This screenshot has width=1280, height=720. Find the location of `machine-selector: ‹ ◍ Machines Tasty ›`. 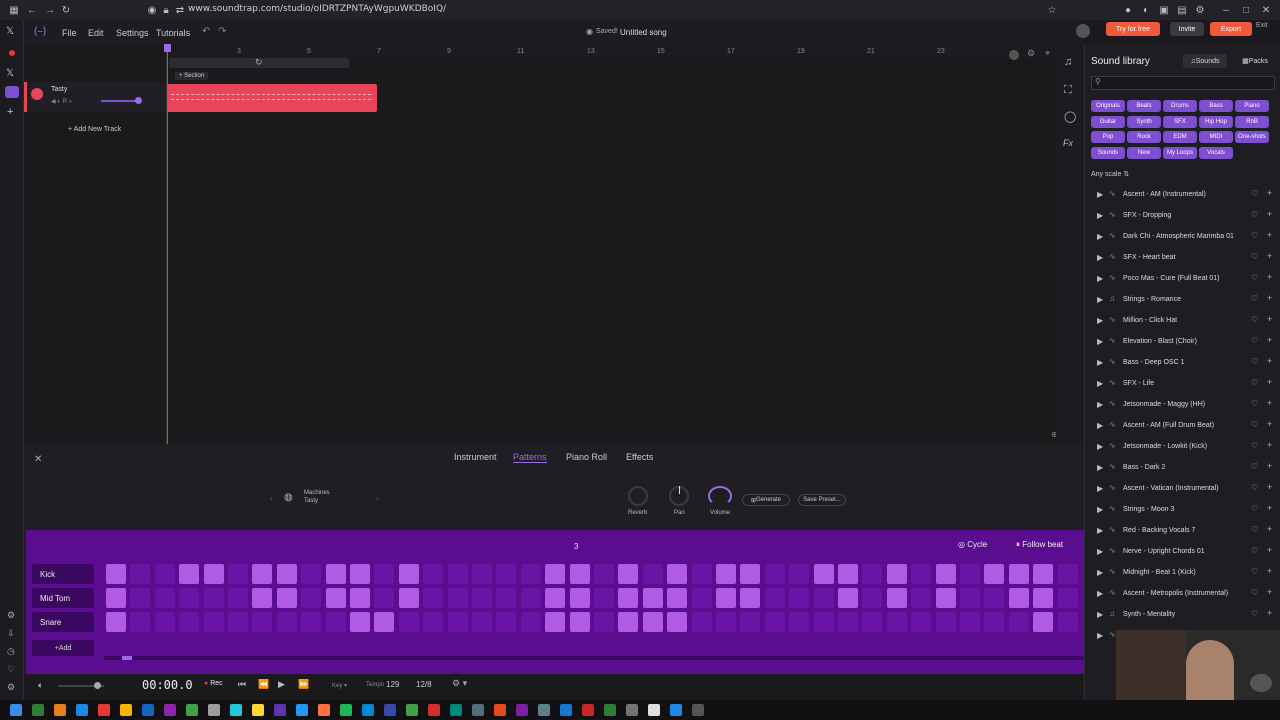

machine-selector: ‹ ◍ Machines Tasty › is located at coordinates (326, 499).